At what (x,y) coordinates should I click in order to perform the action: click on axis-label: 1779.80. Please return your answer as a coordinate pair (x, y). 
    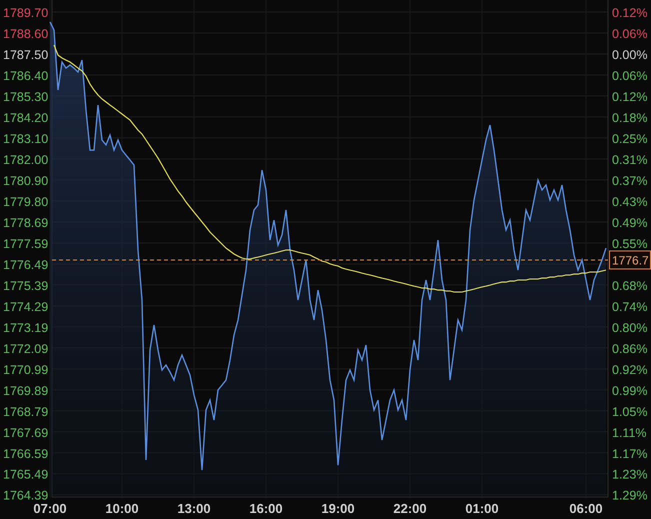
    Looking at the image, I should click on (25, 201).